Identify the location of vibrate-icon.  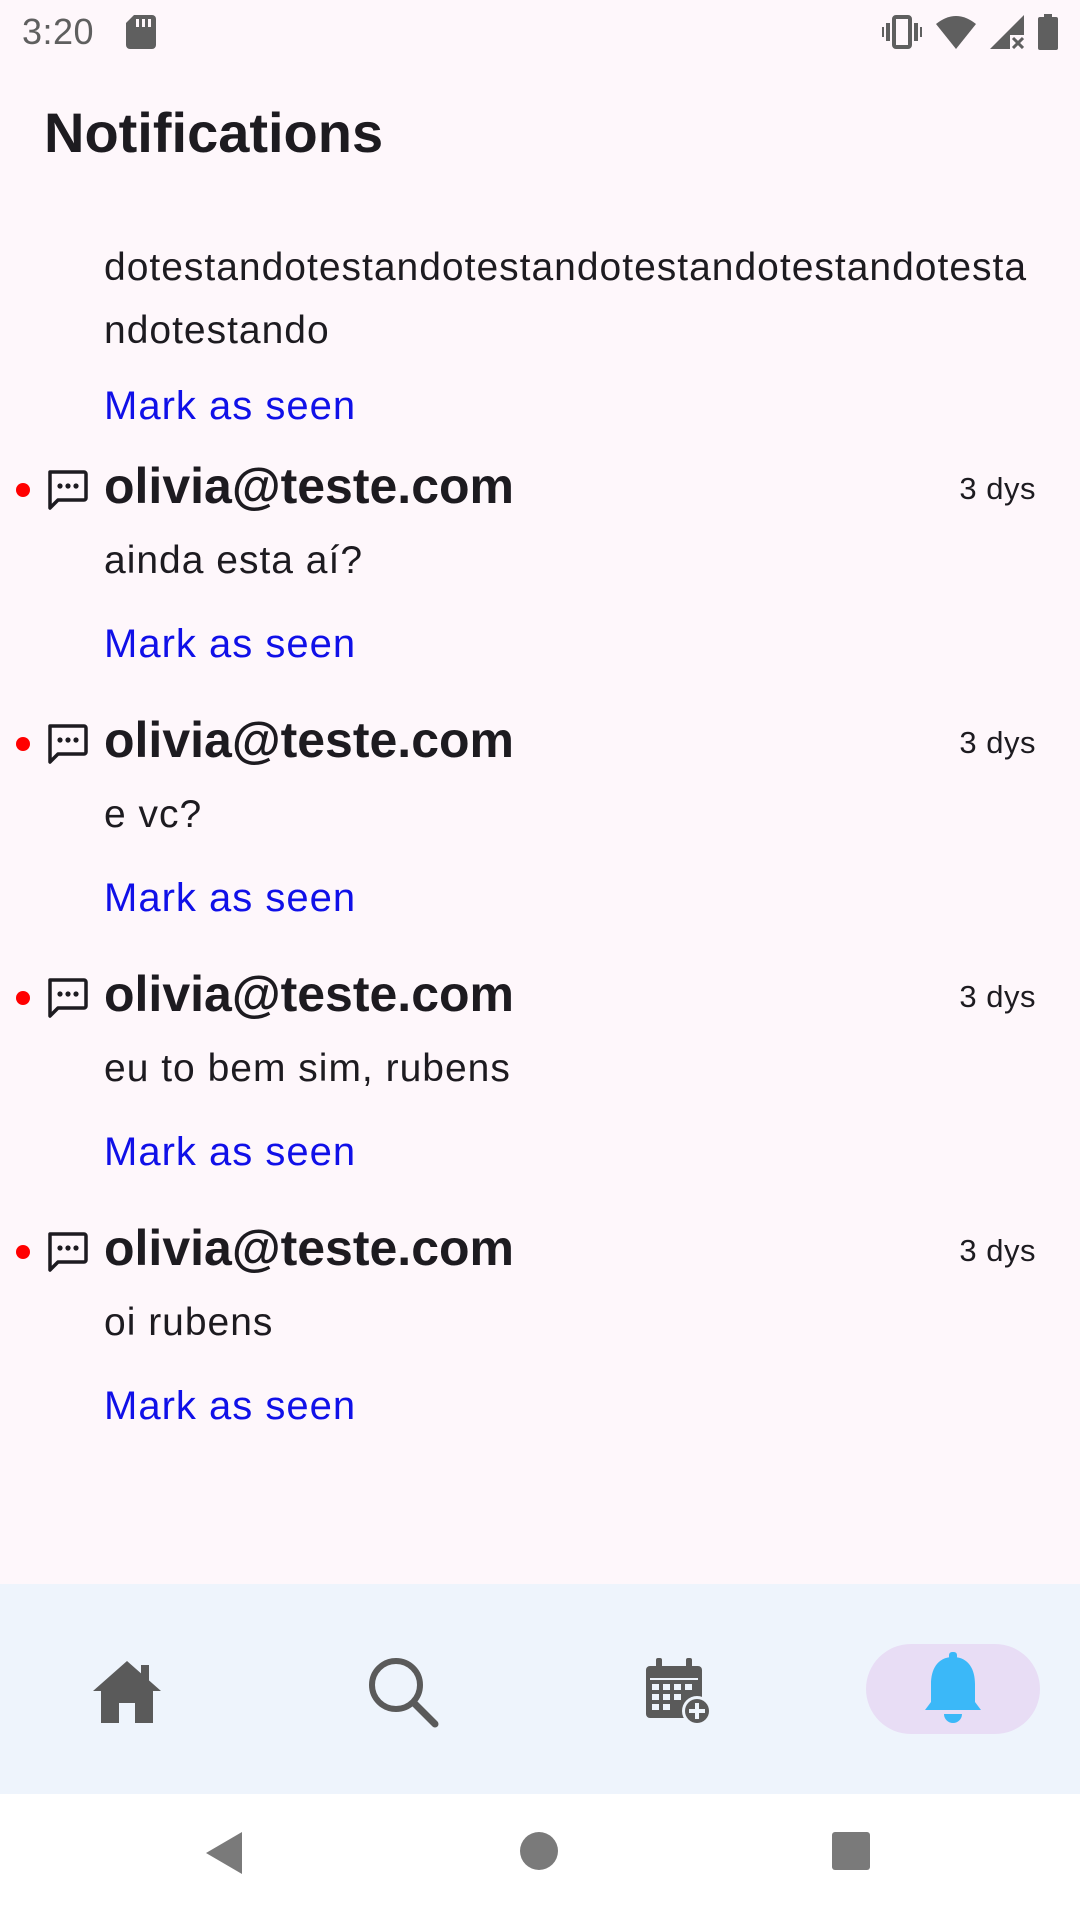
(902, 32).